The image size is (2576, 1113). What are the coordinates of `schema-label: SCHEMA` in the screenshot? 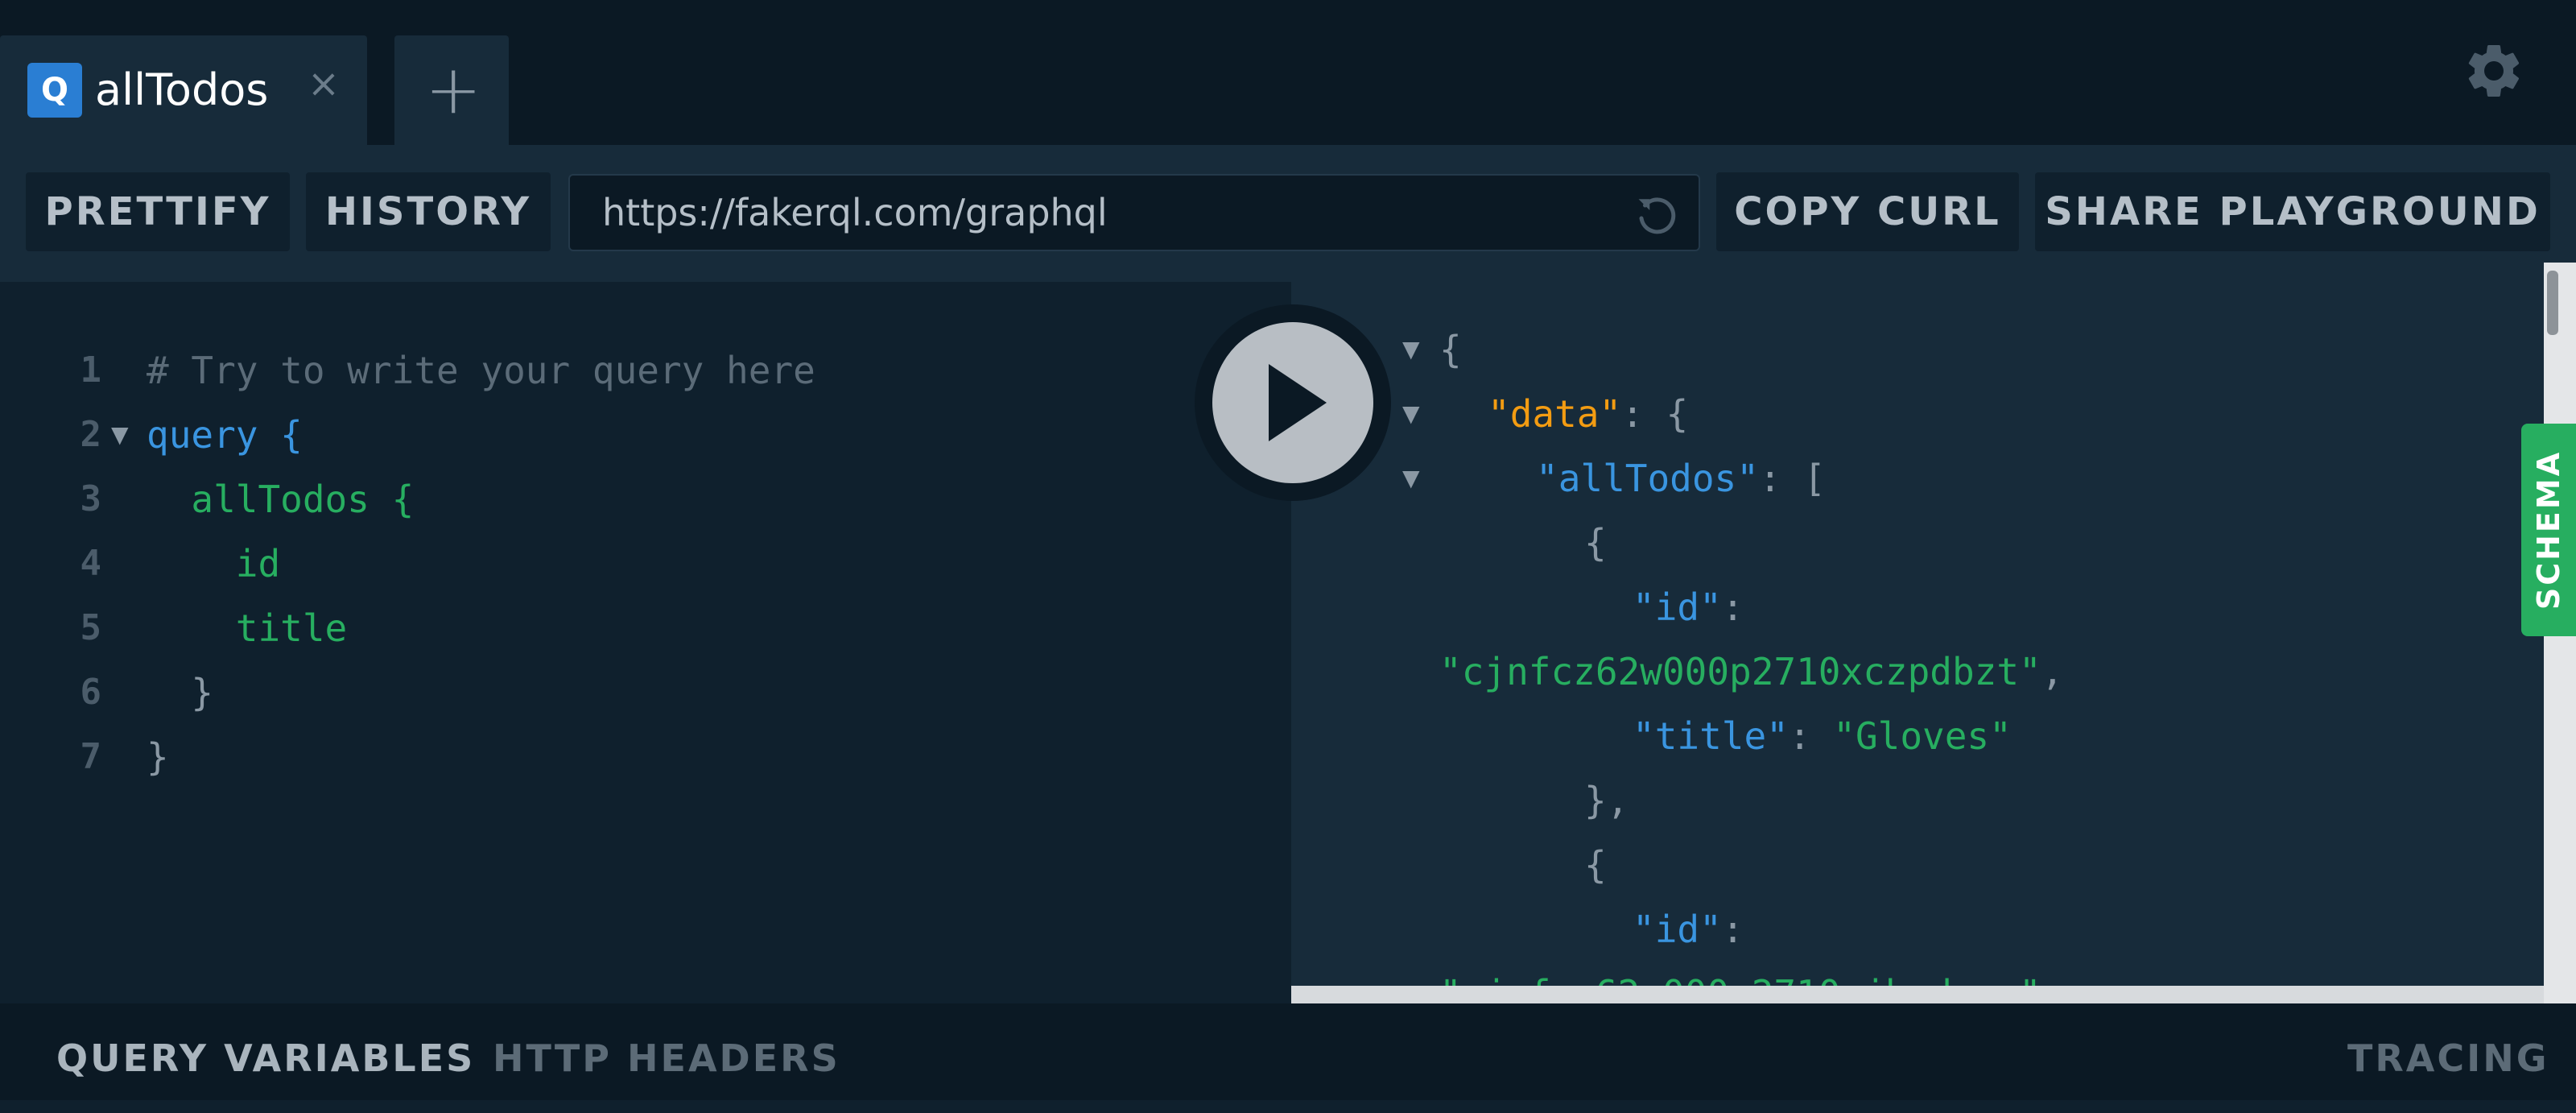 It's located at (2548, 529).